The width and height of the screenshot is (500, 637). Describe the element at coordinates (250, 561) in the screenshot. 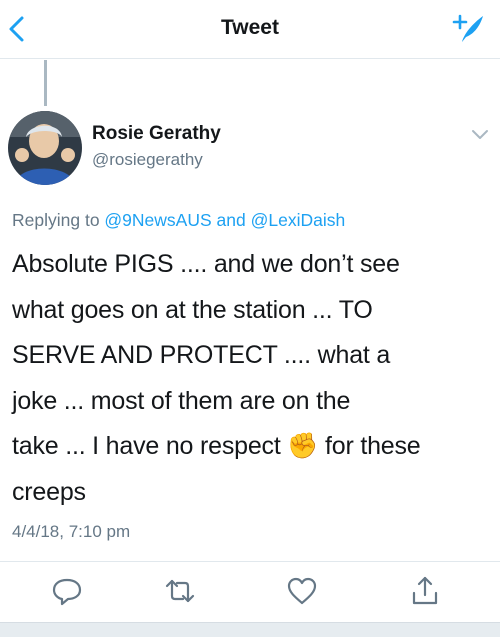

I see `divider` at that location.